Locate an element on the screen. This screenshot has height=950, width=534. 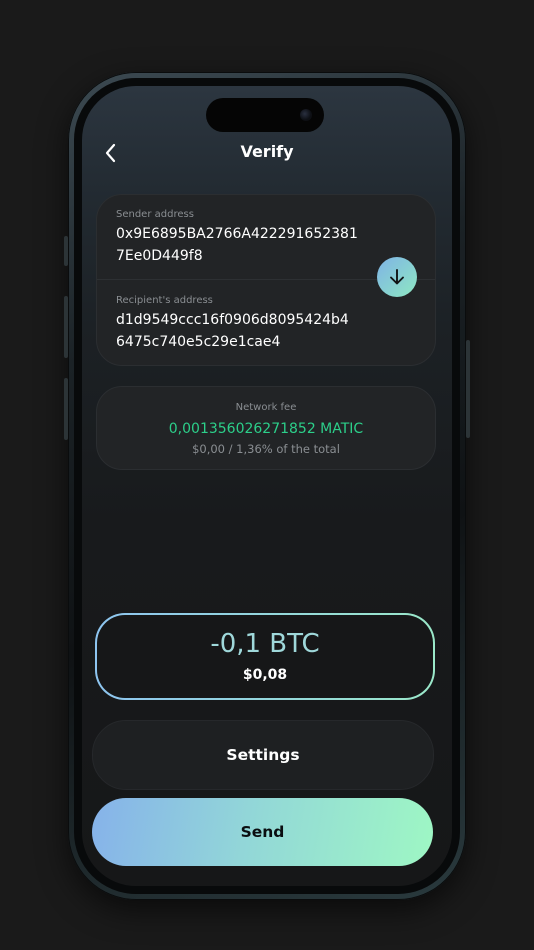
settings-button: Settings is located at coordinates (263, 755).